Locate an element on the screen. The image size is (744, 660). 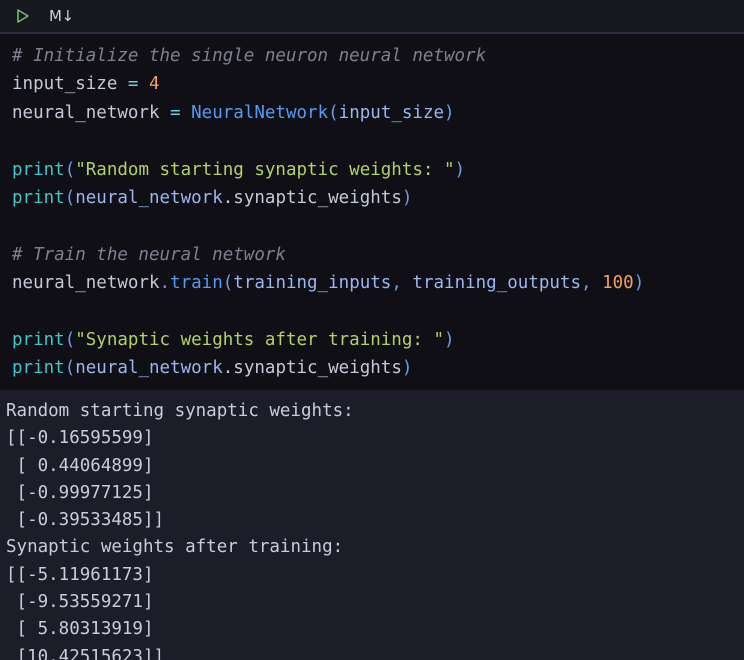
play-triangle-icon is located at coordinates (22, 16).